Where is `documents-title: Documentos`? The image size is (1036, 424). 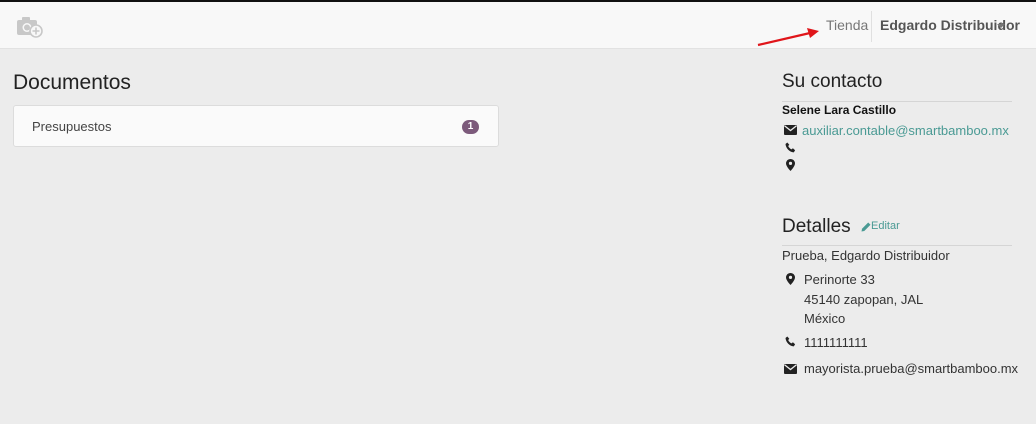 documents-title: Documentos is located at coordinates (72, 82).